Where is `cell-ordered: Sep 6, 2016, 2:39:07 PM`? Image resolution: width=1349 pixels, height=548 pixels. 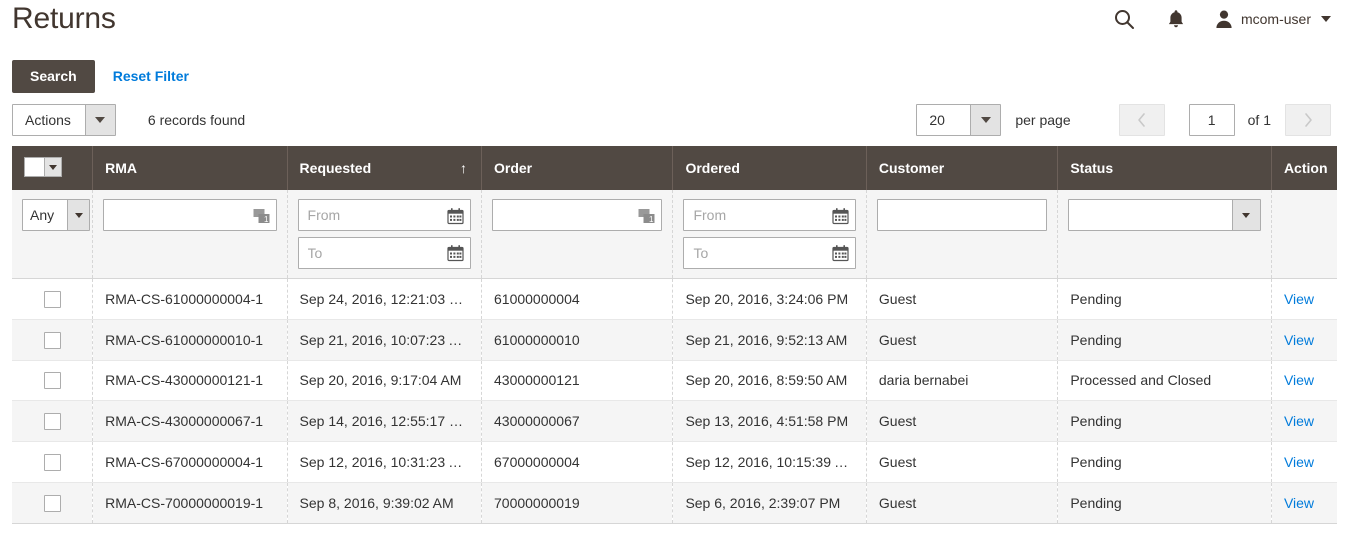 cell-ordered: Sep 6, 2016, 2:39:07 PM is located at coordinates (769, 503).